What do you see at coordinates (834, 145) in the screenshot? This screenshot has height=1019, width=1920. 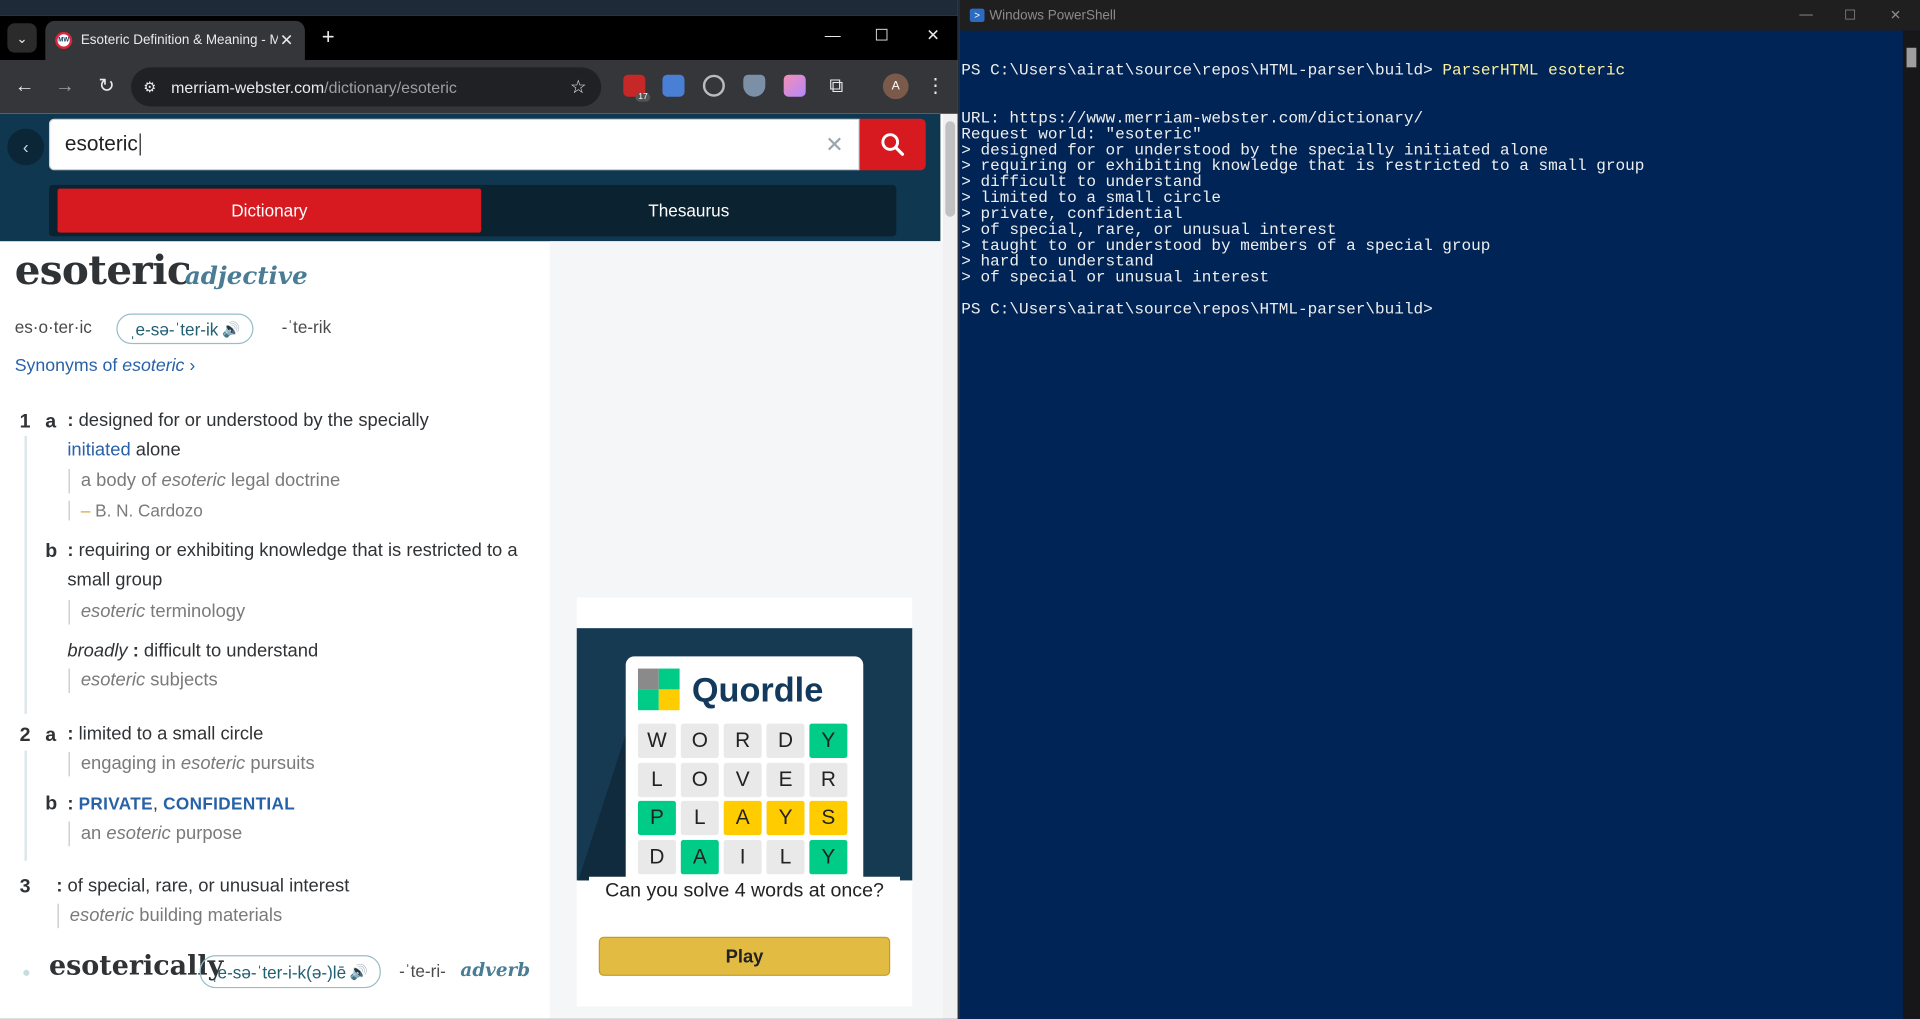 I see `clear-search-icon: ✕` at bounding box center [834, 145].